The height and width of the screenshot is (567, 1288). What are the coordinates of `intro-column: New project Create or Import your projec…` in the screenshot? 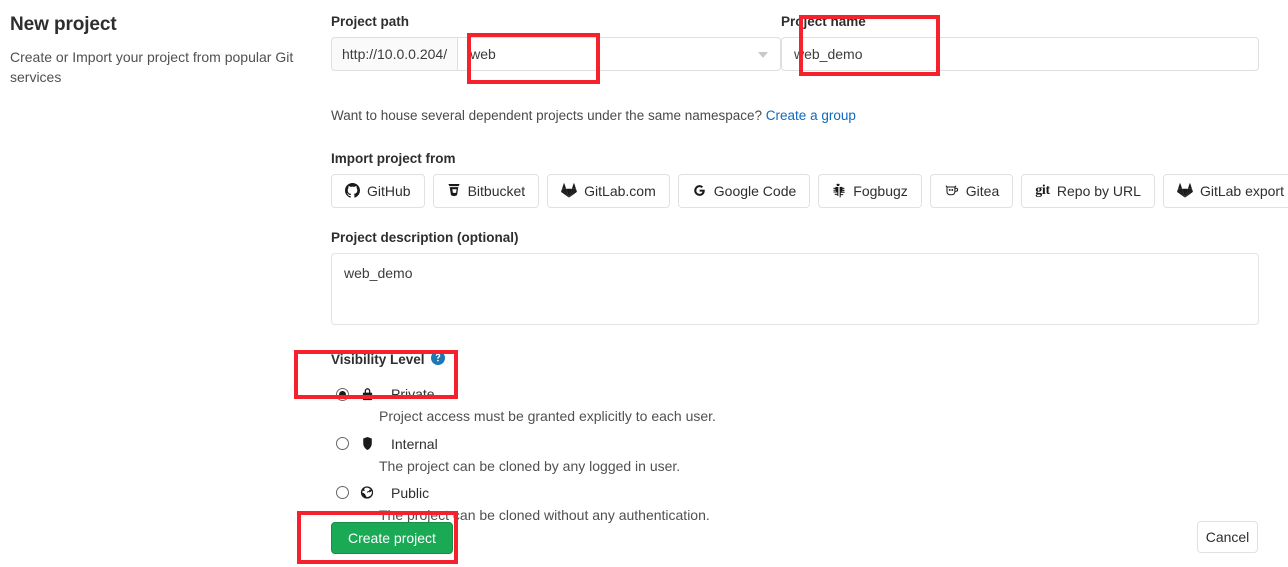 It's located at (160, 50).